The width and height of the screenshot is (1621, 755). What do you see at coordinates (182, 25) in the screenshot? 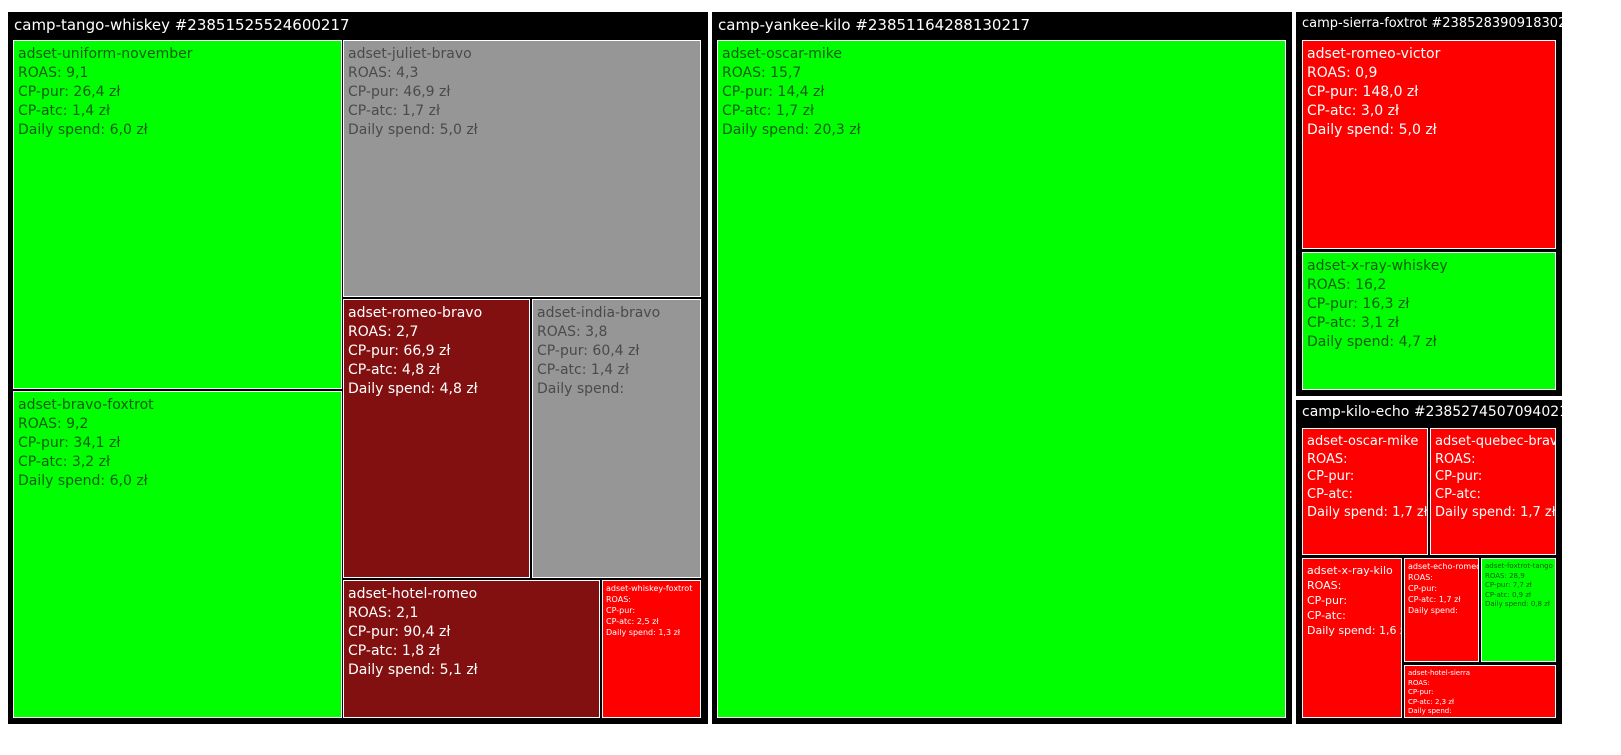
I see `campaign-title: camp-tango-whiskey #23851525524600217` at bounding box center [182, 25].